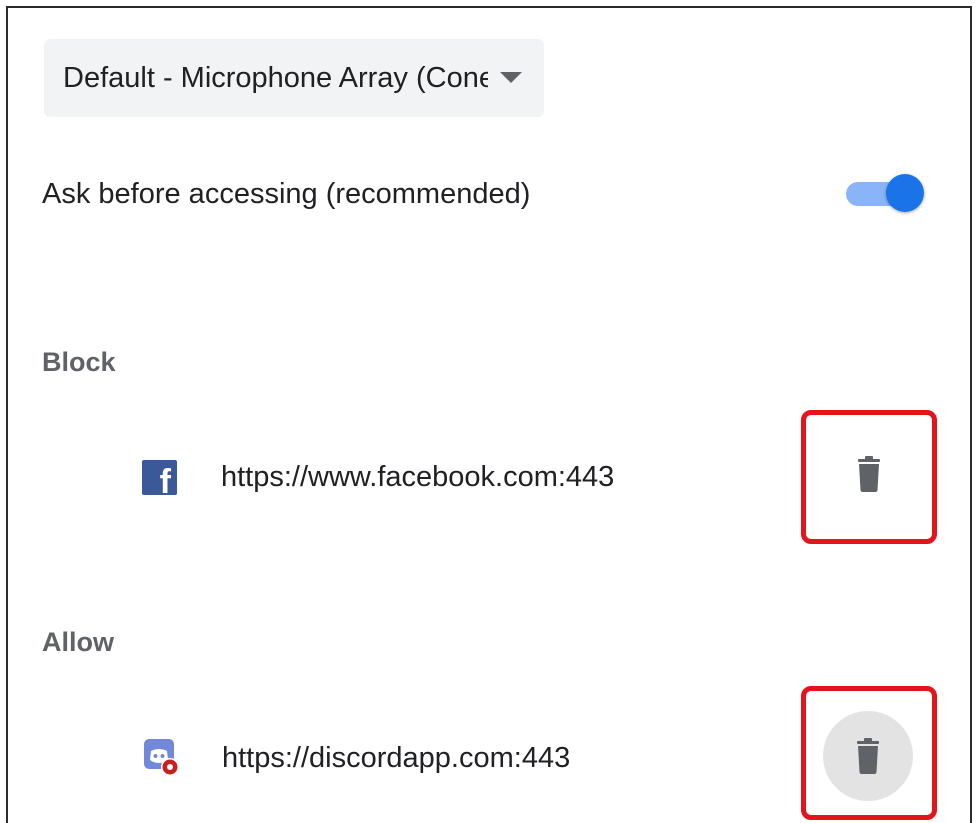 The height and width of the screenshot is (823, 978). I want to click on dropdown-arrow-icon, so click(511, 77).